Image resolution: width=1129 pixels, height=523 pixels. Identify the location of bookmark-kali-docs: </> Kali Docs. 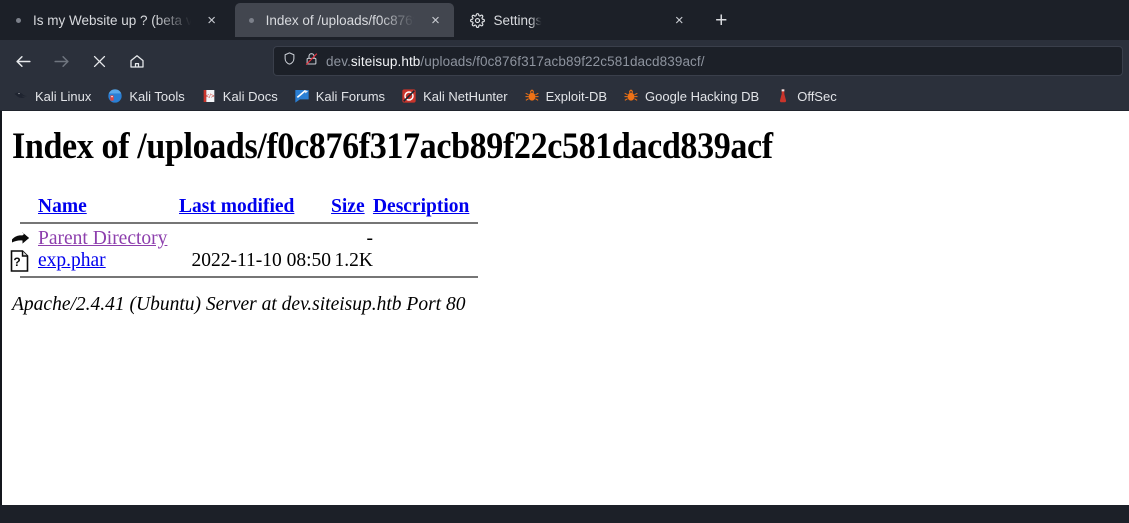
(239, 96).